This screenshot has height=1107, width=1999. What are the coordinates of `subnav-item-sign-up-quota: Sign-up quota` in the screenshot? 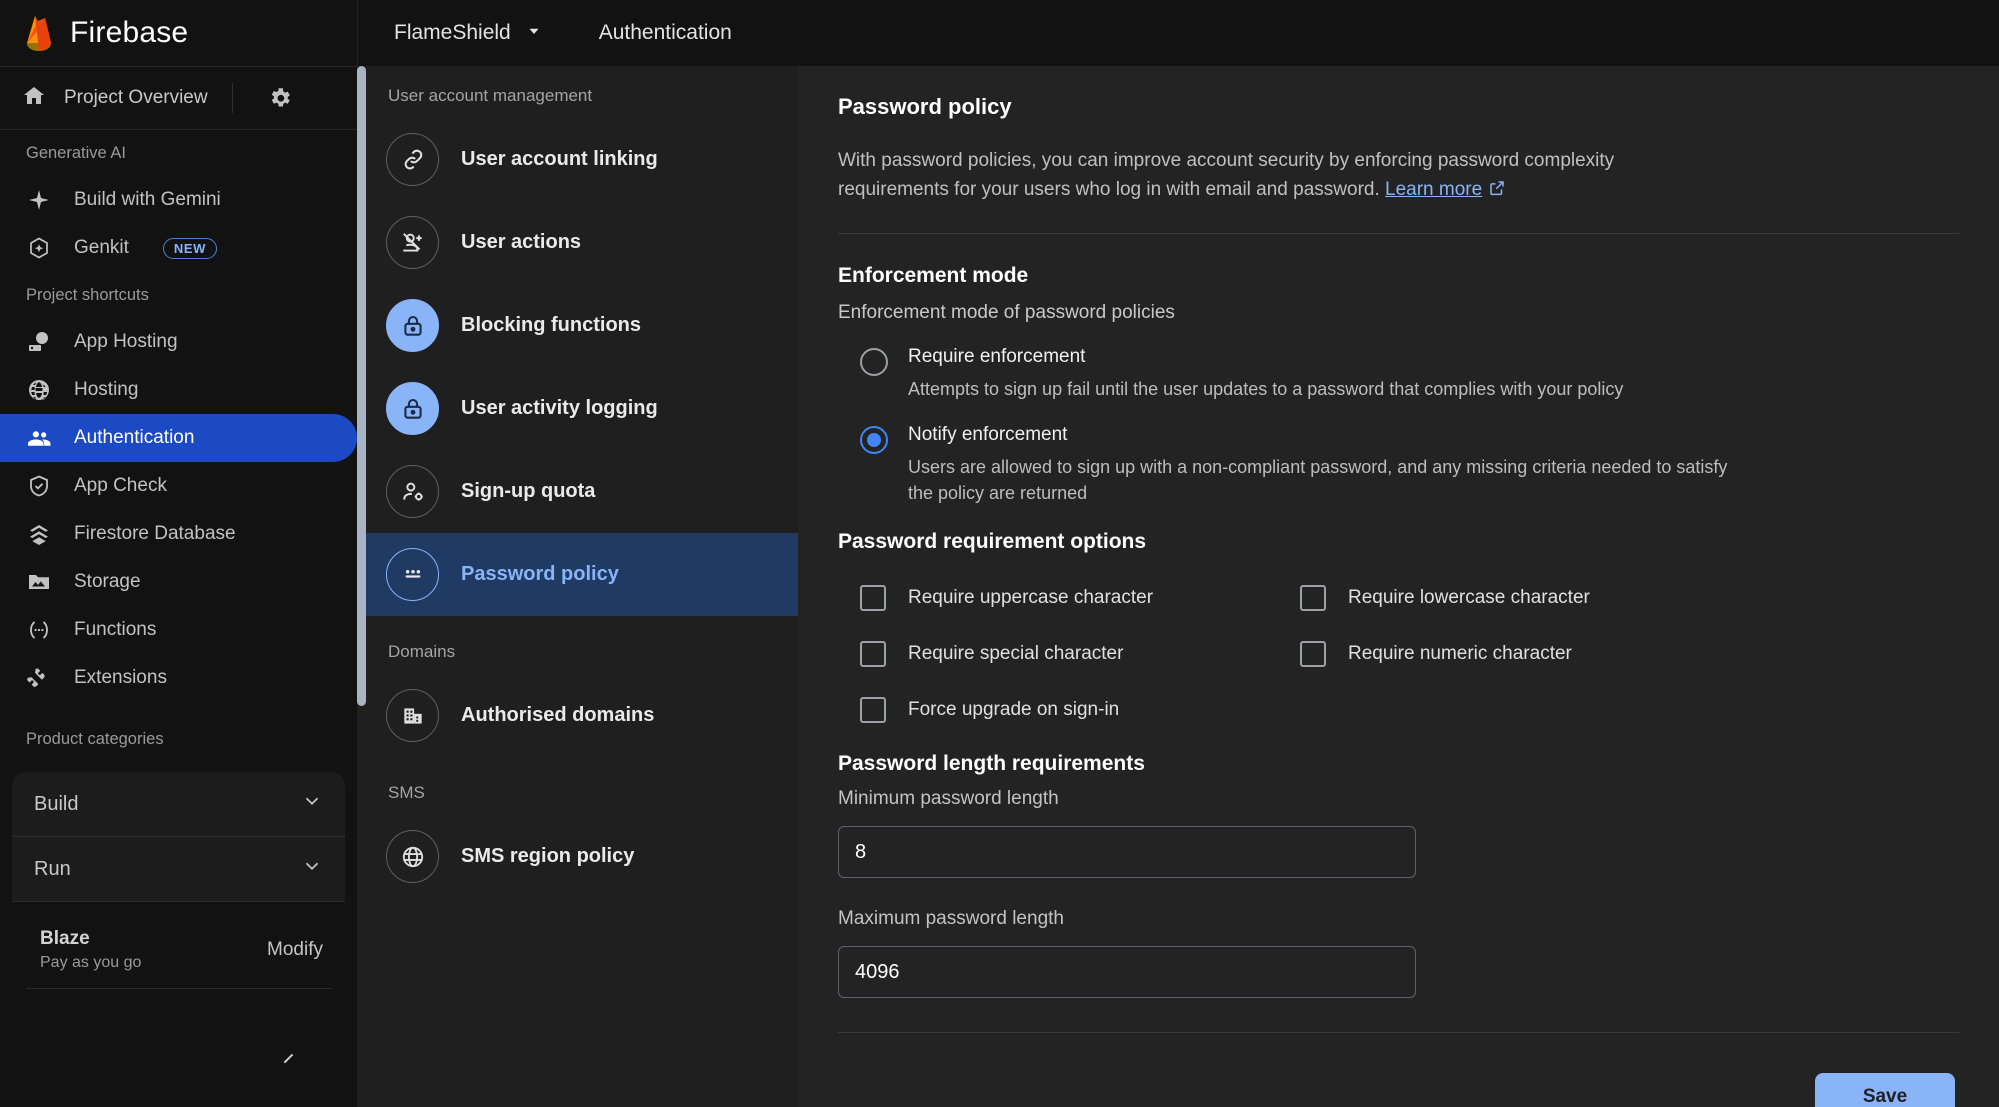 It's located at (578, 491).